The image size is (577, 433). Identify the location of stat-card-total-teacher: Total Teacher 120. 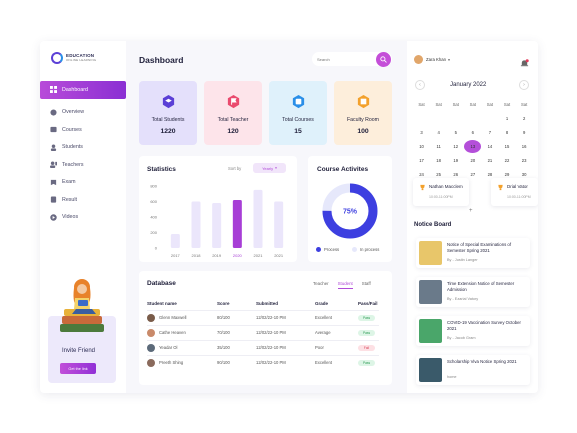
(233, 113).